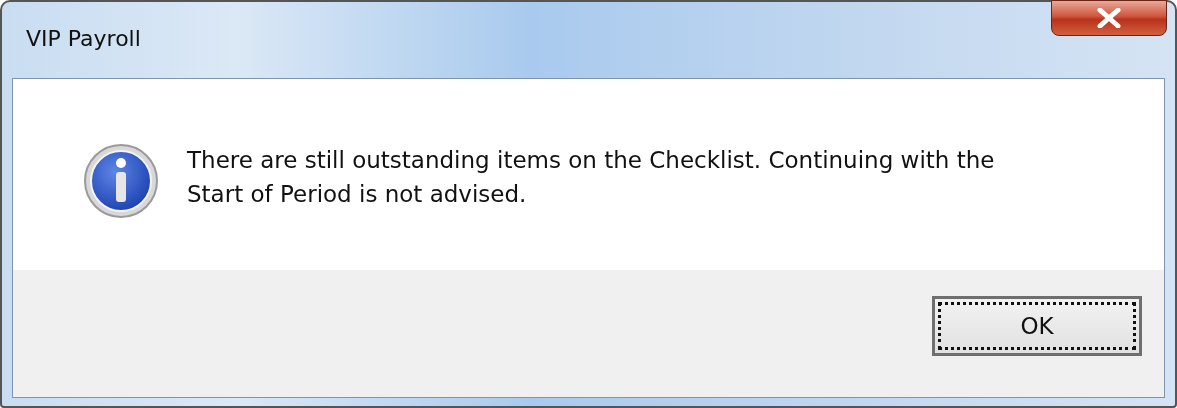 The image size is (1177, 408). Describe the element at coordinates (1037, 325) in the screenshot. I see `ok-button: OK` at that location.